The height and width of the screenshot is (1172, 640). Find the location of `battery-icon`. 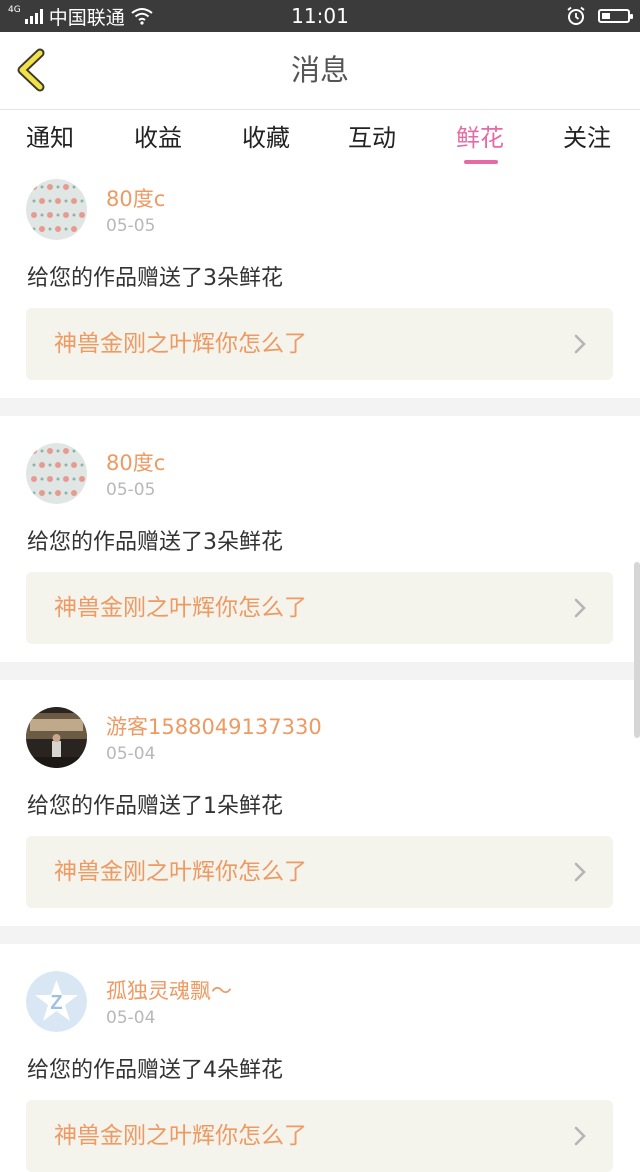

battery-icon is located at coordinates (615, 16).